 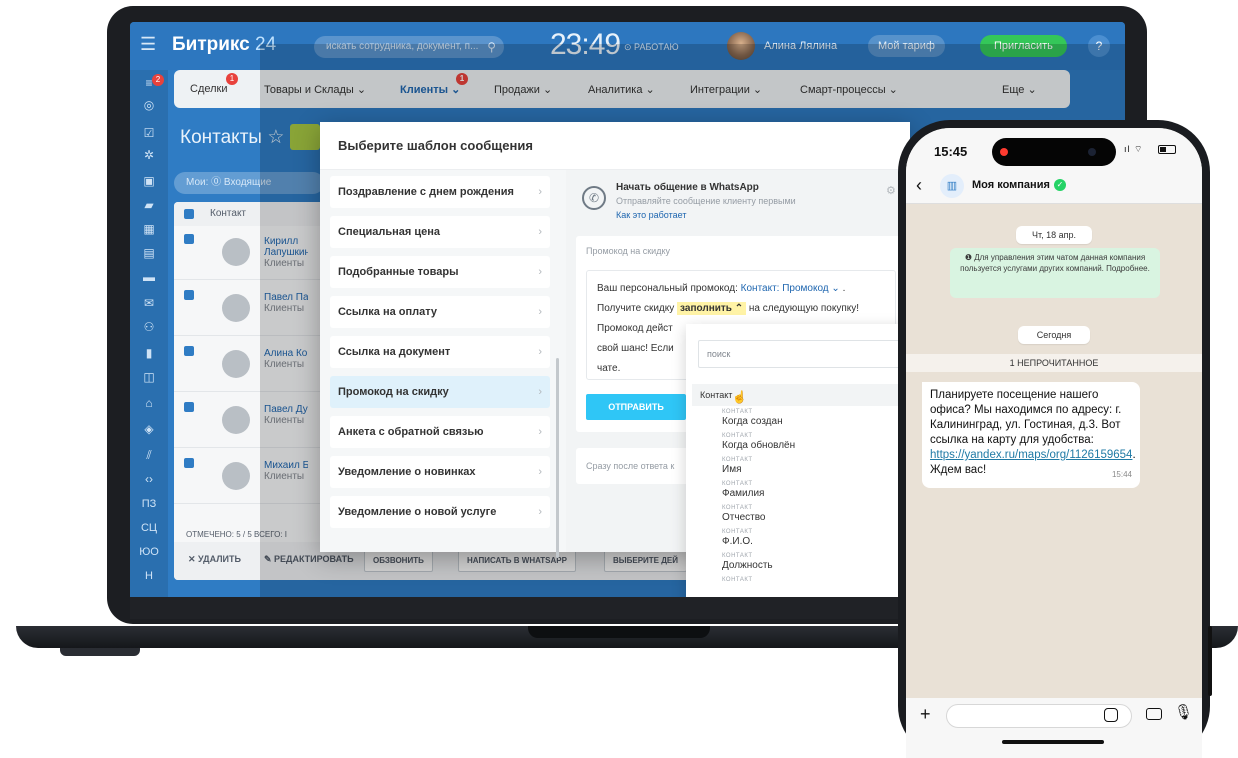 I want to click on contact-name: Павел ДубоКлиенты, so click(x=286, y=415).